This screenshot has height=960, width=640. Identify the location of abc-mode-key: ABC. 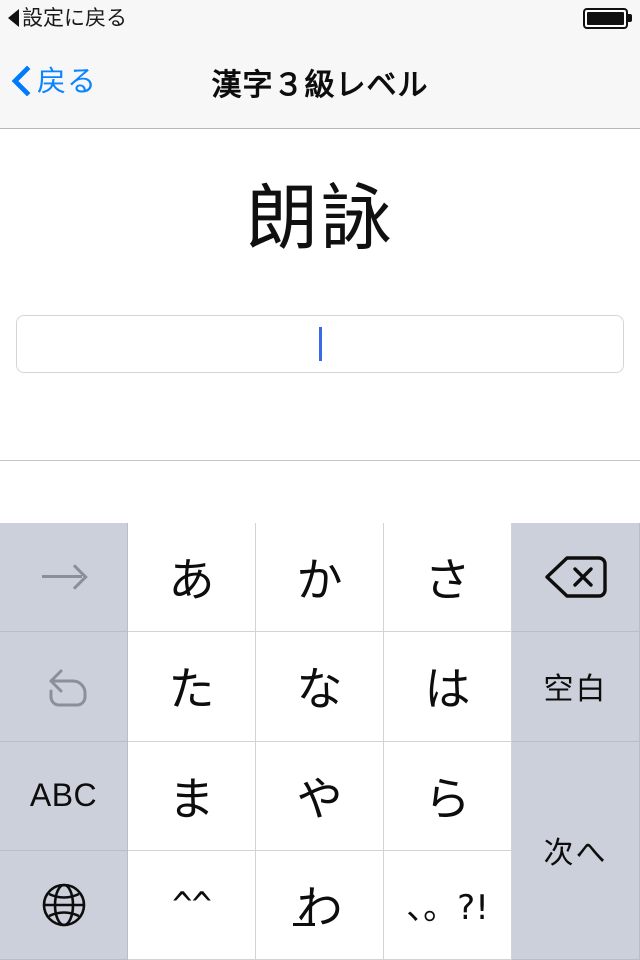
(64, 796).